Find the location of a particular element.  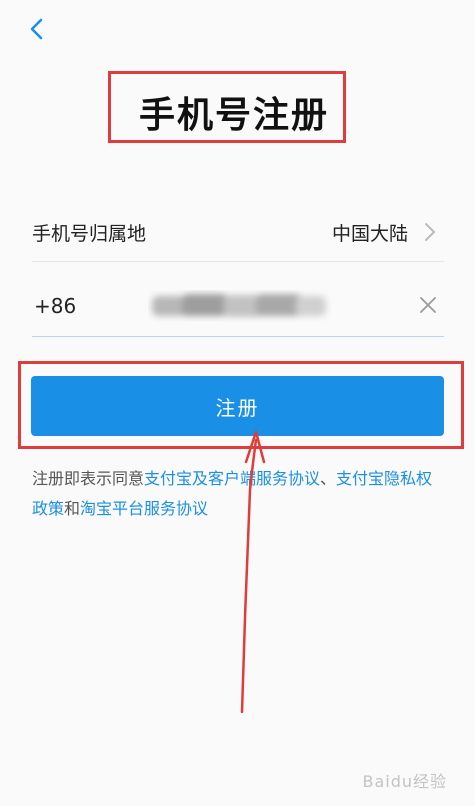

phone-input is located at coordinates (241, 306).